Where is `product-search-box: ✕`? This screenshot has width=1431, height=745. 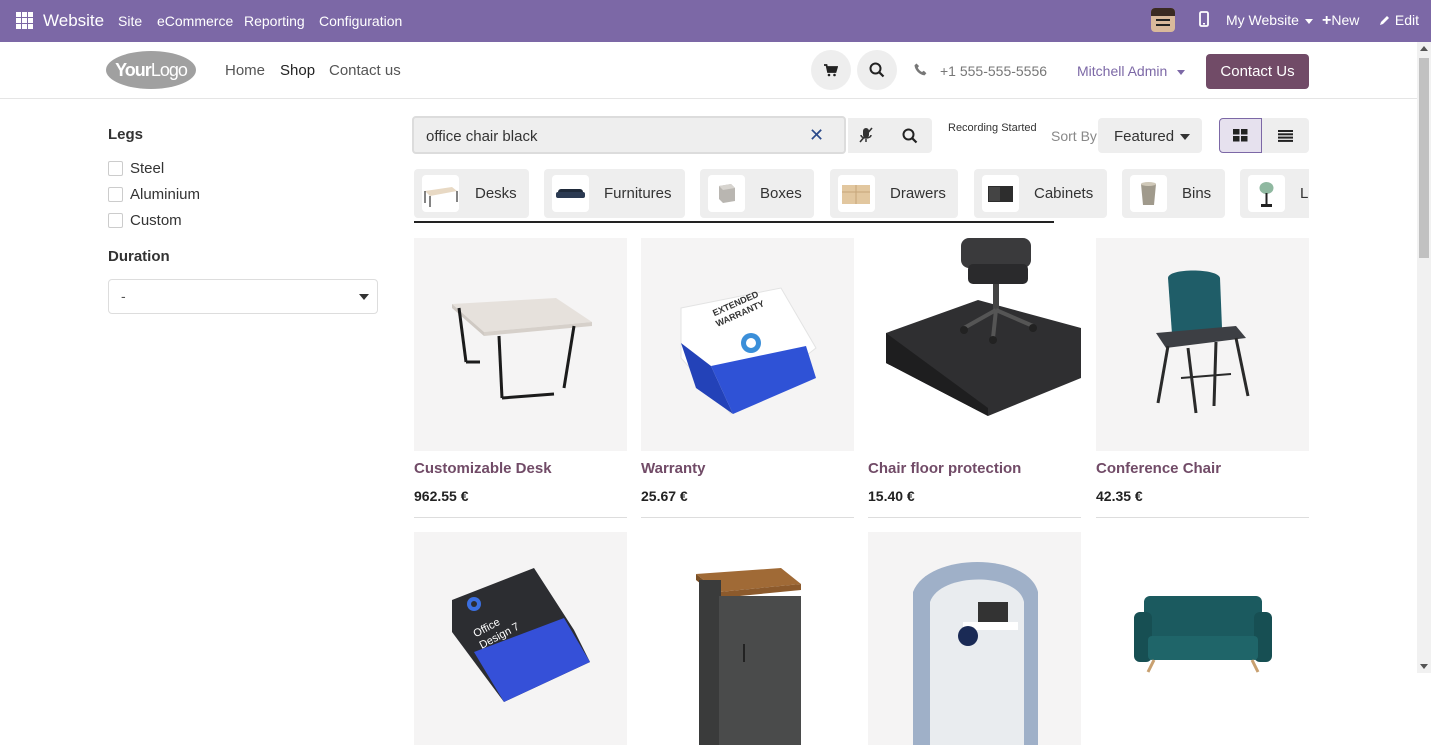
product-search-box: ✕ is located at coordinates (629, 135).